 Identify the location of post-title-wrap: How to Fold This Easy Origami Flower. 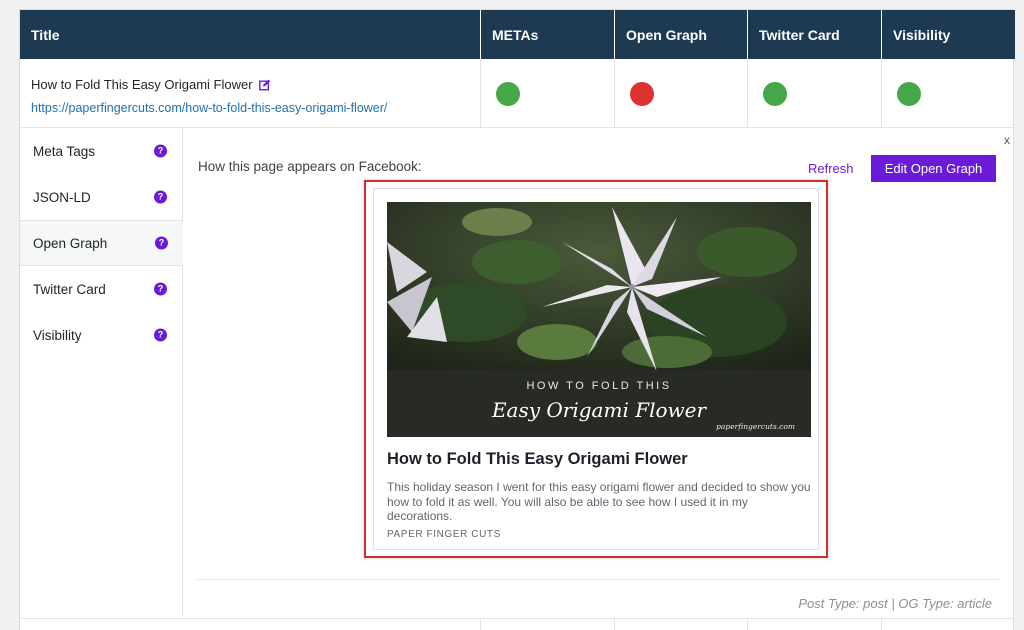
(151, 84).